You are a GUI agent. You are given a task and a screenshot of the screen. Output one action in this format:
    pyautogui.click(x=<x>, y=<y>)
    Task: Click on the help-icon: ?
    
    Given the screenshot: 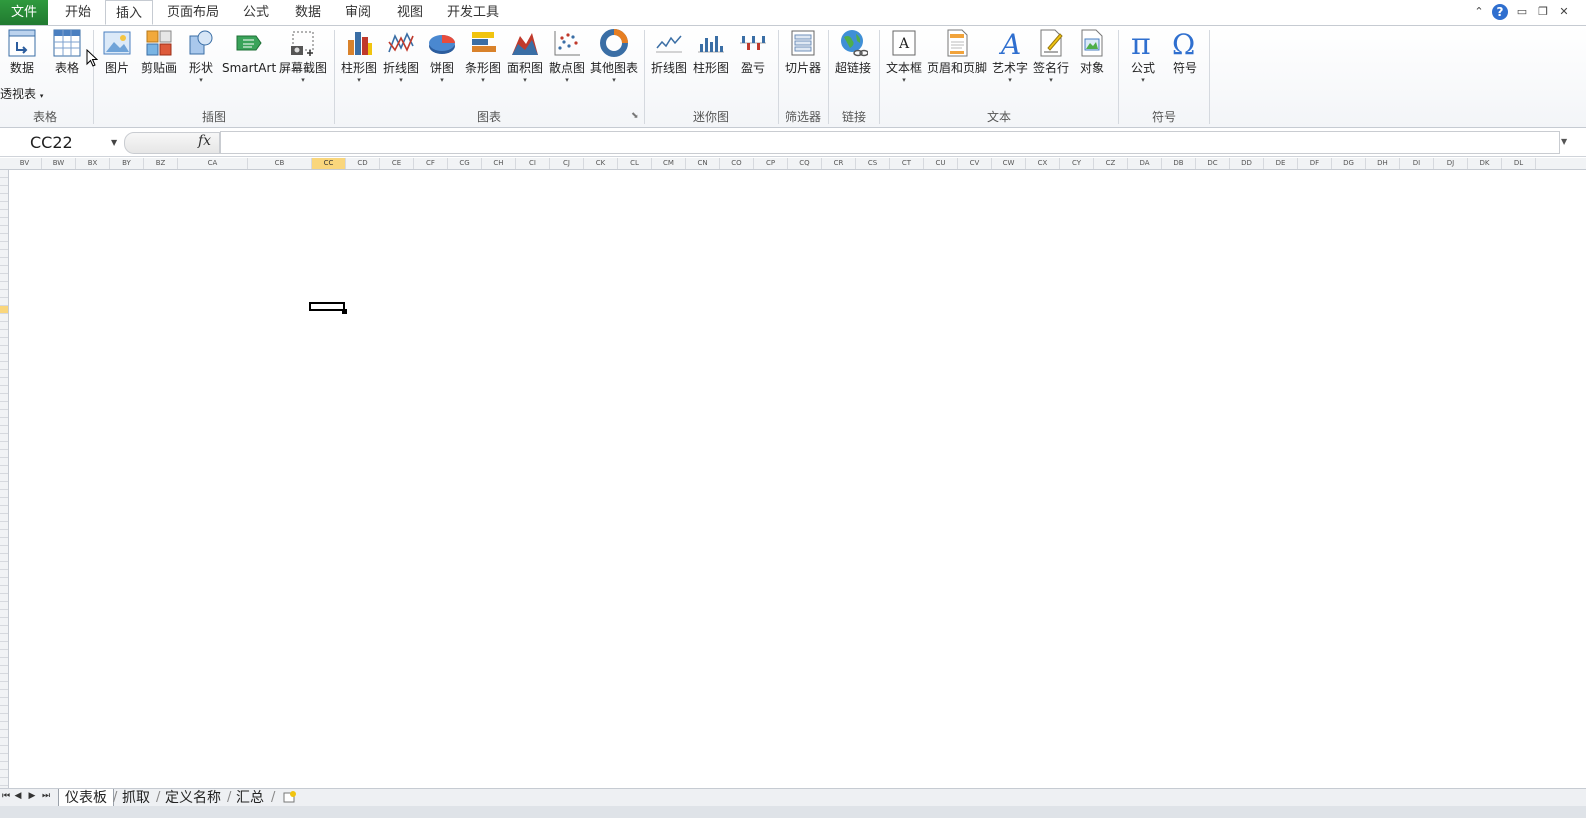 What is the action you would take?
    pyautogui.click(x=1500, y=12)
    